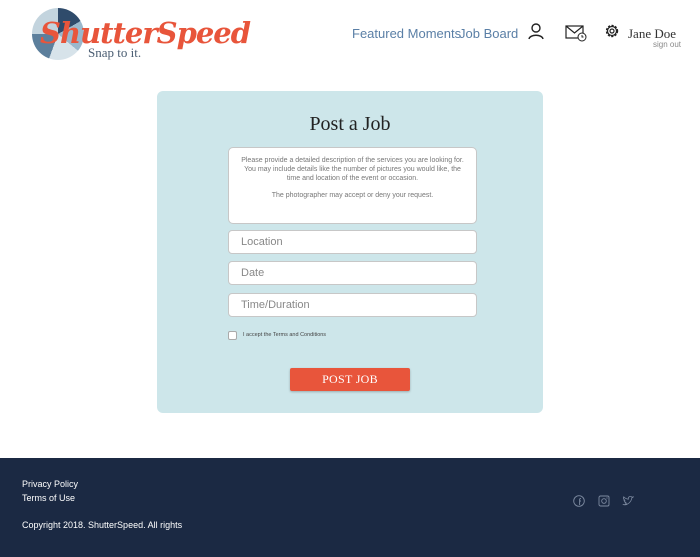  What do you see at coordinates (102, 525) in the screenshot?
I see `copyright-text: Copyright 2018. ShutterSpeed. All rights` at bounding box center [102, 525].